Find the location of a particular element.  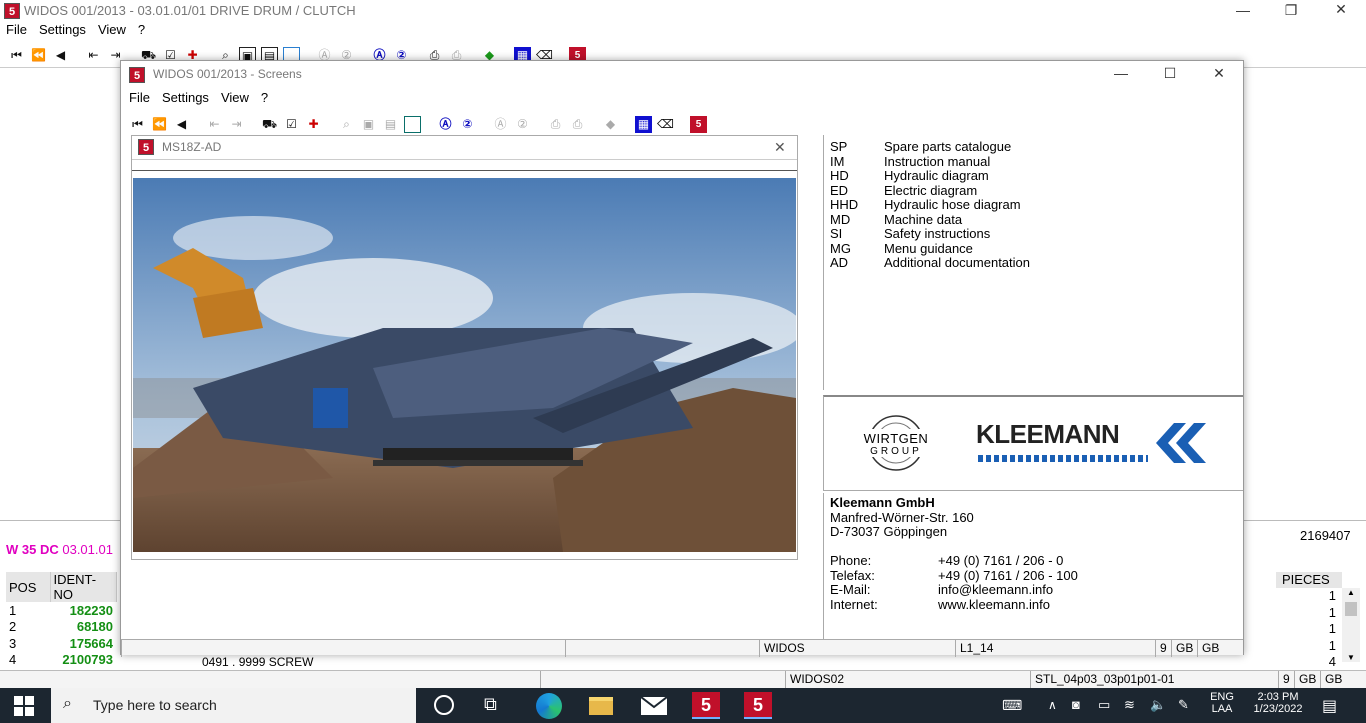

cart-icon: ⛟ is located at coordinates (269, 124).